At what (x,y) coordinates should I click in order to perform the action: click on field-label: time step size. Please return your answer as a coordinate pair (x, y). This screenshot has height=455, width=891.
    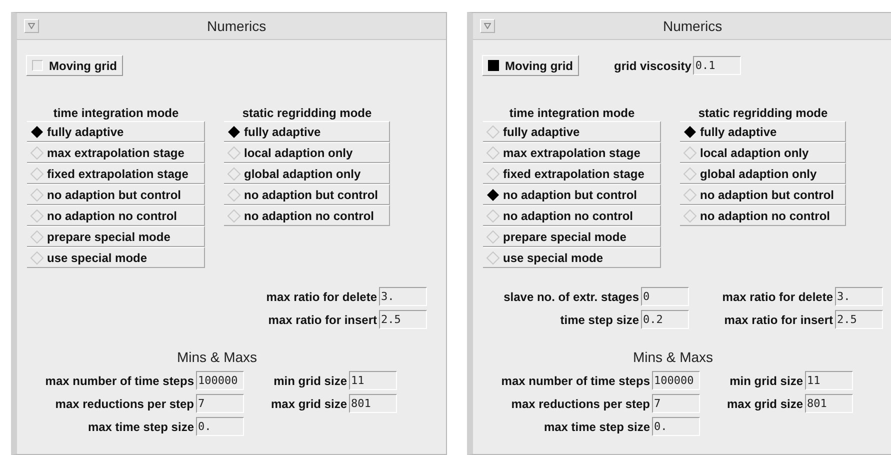
    Looking at the image, I should click on (599, 320).